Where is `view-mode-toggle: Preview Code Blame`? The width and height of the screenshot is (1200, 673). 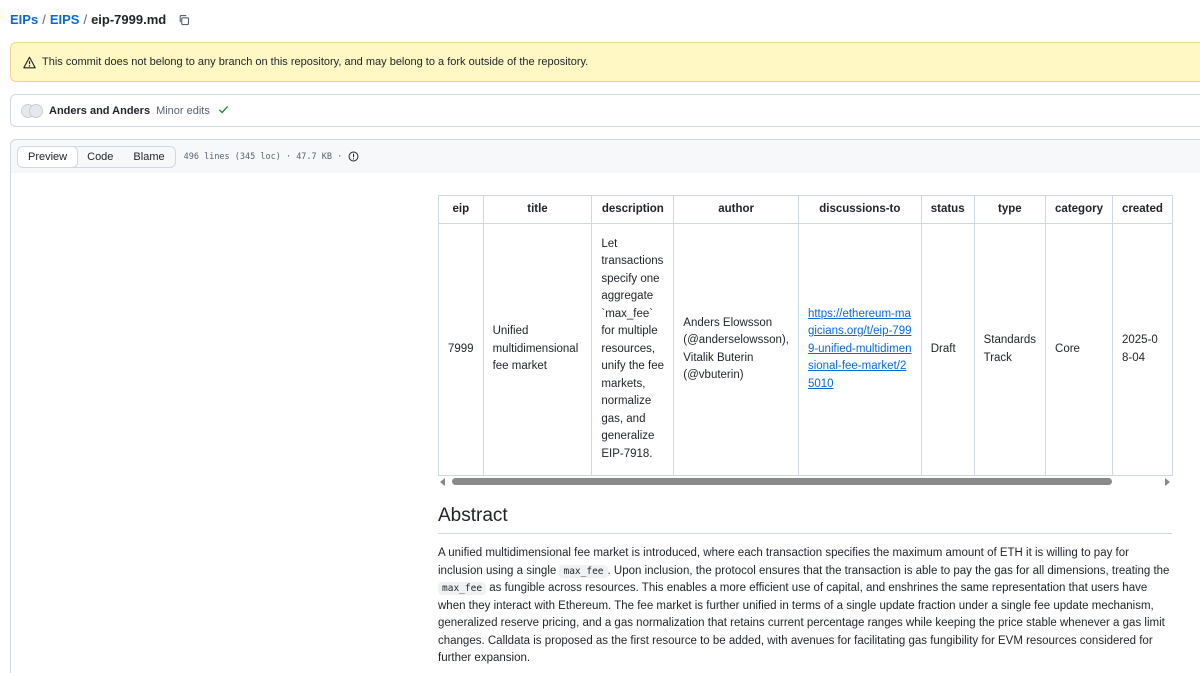 view-mode-toggle: Preview Code Blame is located at coordinates (96, 156).